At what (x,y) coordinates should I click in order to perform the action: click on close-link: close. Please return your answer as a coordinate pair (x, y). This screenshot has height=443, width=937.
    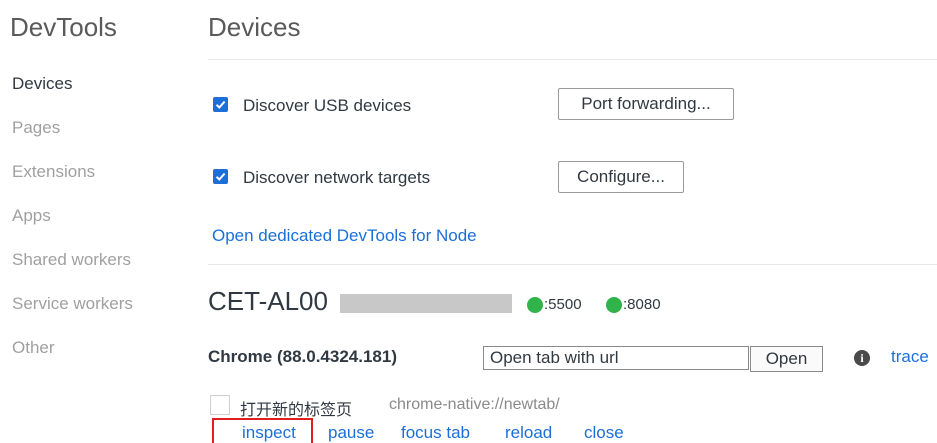
    Looking at the image, I should click on (604, 433).